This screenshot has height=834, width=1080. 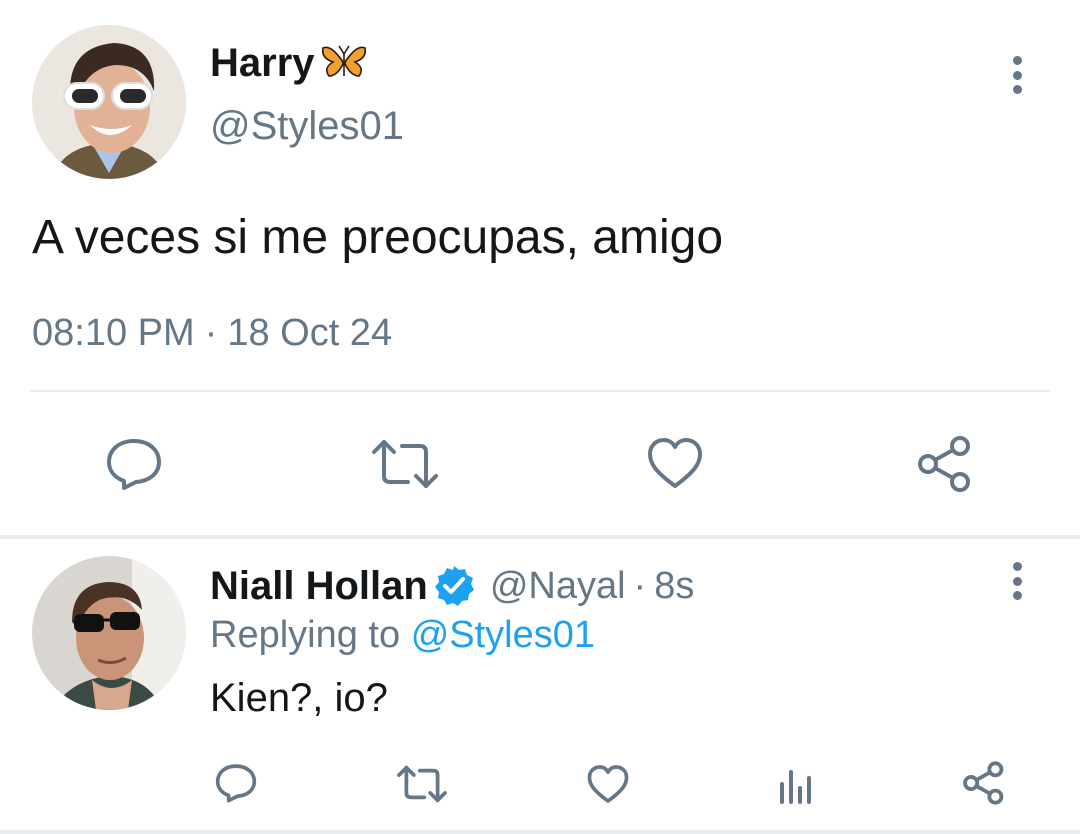 What do you see at coordinates (795, 787) in the screenshot?
I see `analytics-icon` at bounding box center [795, 787].